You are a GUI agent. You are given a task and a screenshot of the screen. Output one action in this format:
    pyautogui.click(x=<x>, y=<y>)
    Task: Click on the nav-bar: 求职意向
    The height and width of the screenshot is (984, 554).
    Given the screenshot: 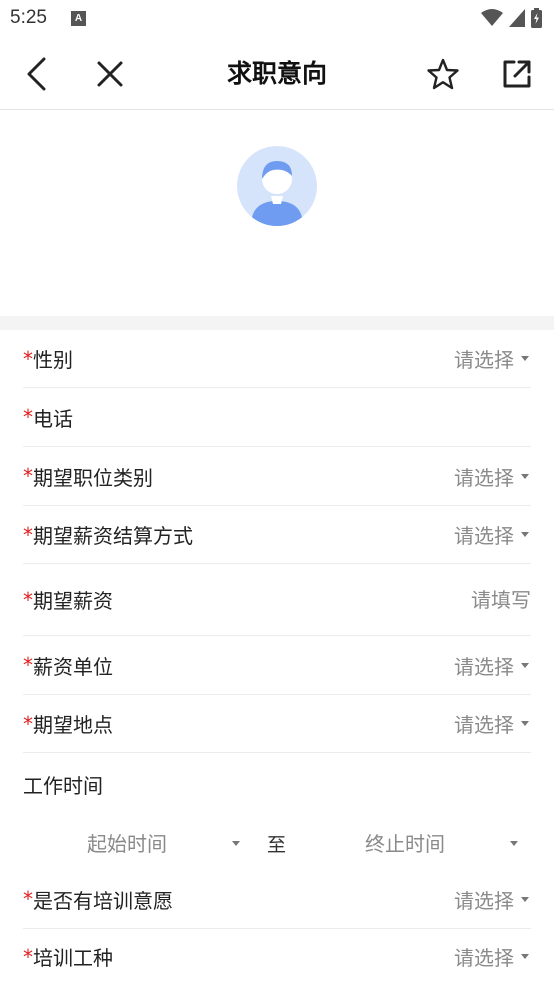 What is the action you would take?
    pyautogui.click(x=277, y=74)
    